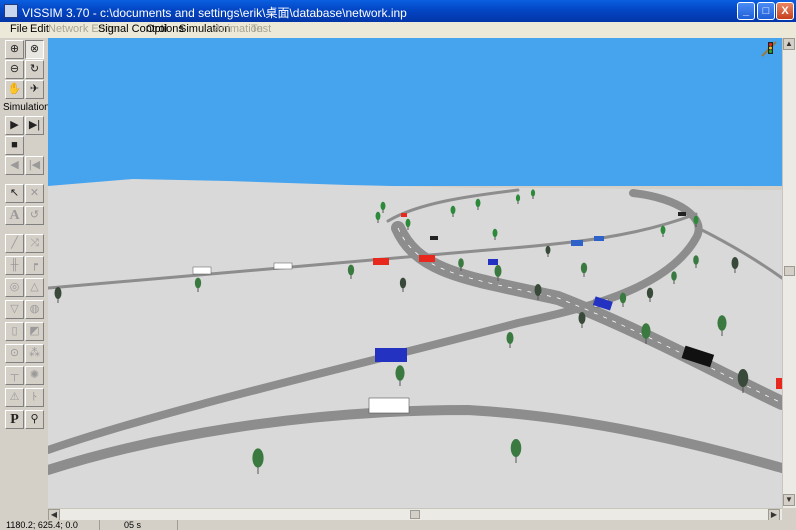  What do you see at coordinates (148, 525) in the screenshot?
I see `status-sim-time: 05 s` at bounding box center [148, 525].